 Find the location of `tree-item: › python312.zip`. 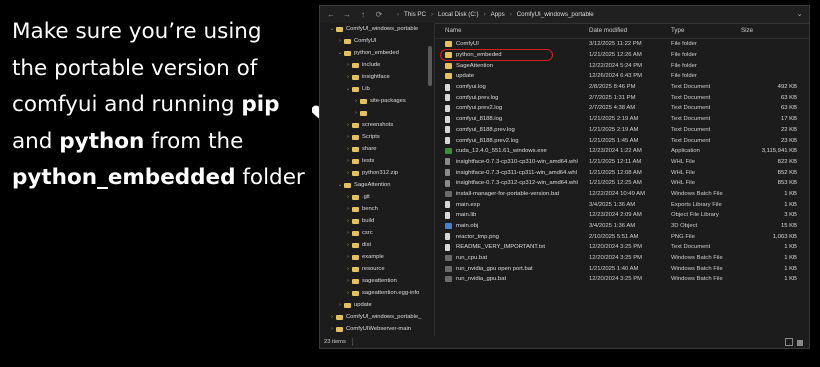

tree-item: › python312.zip is located at coordinates (377, 173).